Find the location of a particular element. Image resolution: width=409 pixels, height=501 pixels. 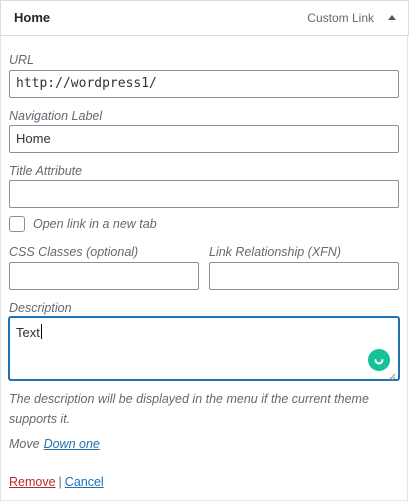

link-relationship-input is located at coordinates (304, 276).